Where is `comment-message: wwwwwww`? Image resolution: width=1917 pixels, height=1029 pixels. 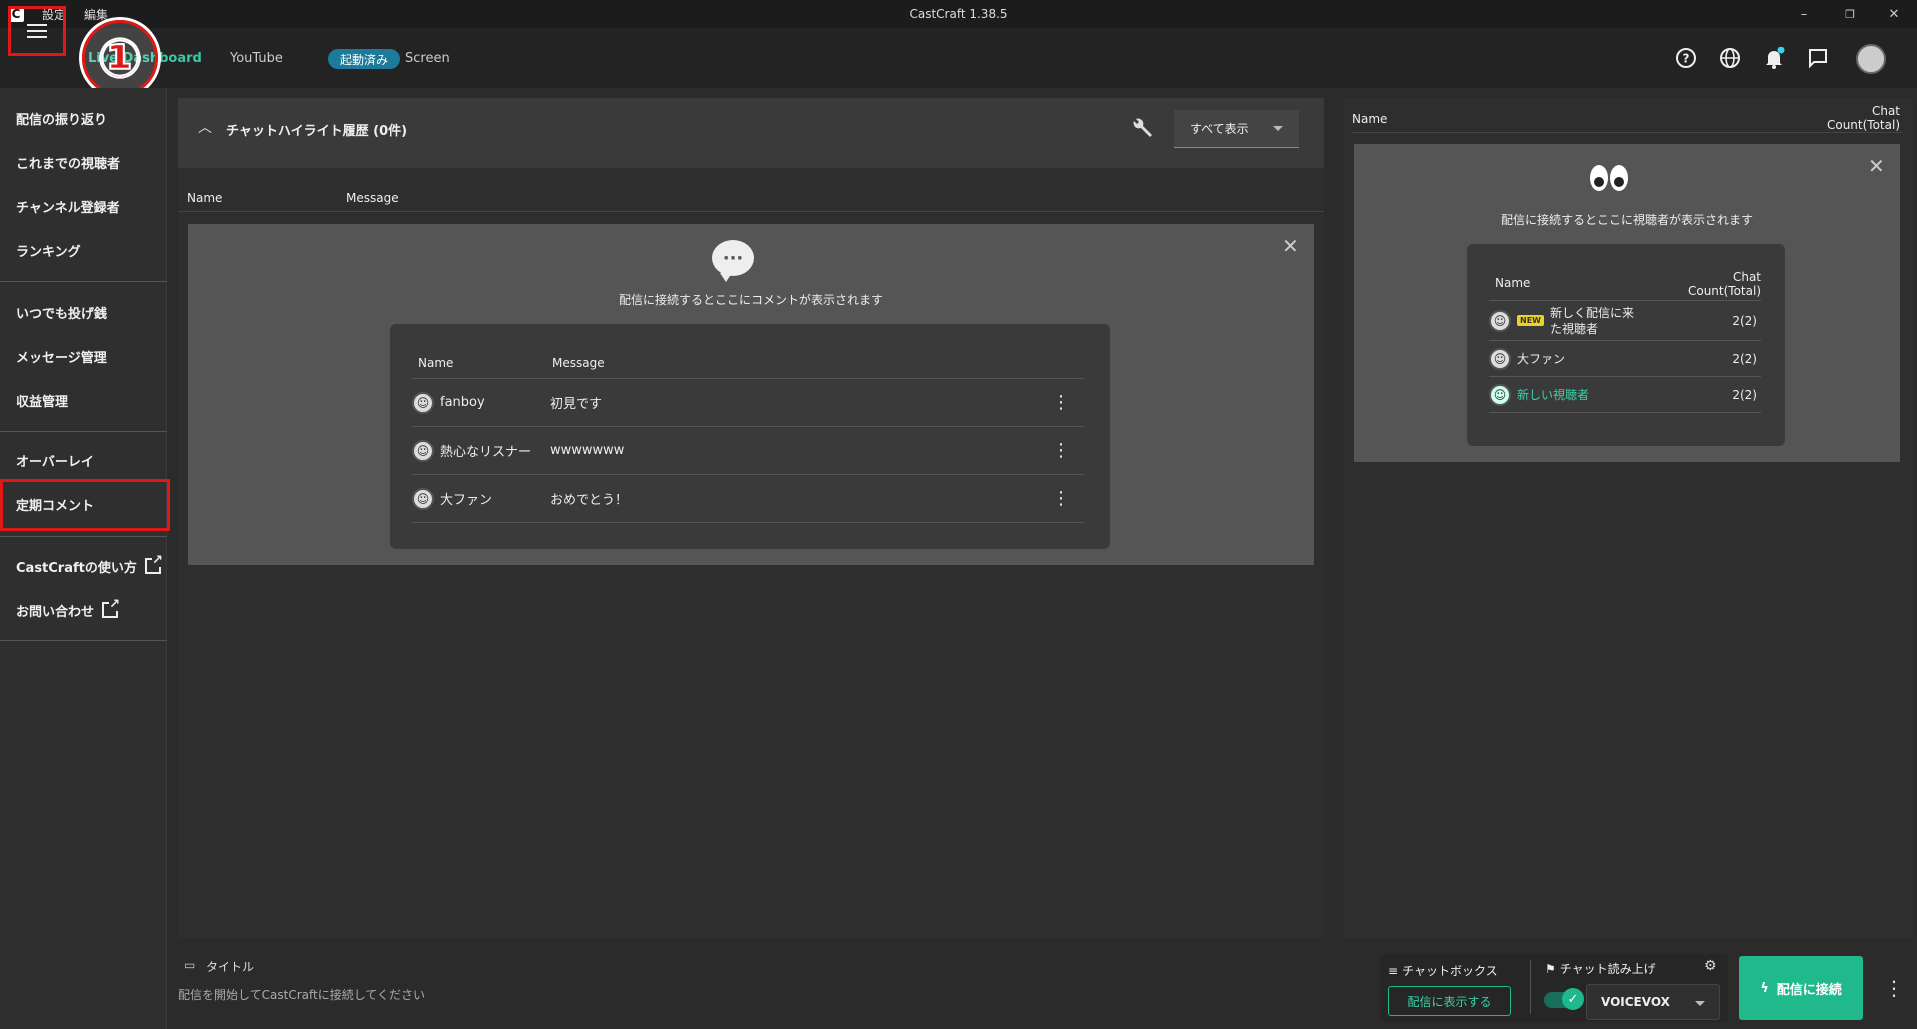
comment-message: wwwwwww is located at coordinates (587, 450).